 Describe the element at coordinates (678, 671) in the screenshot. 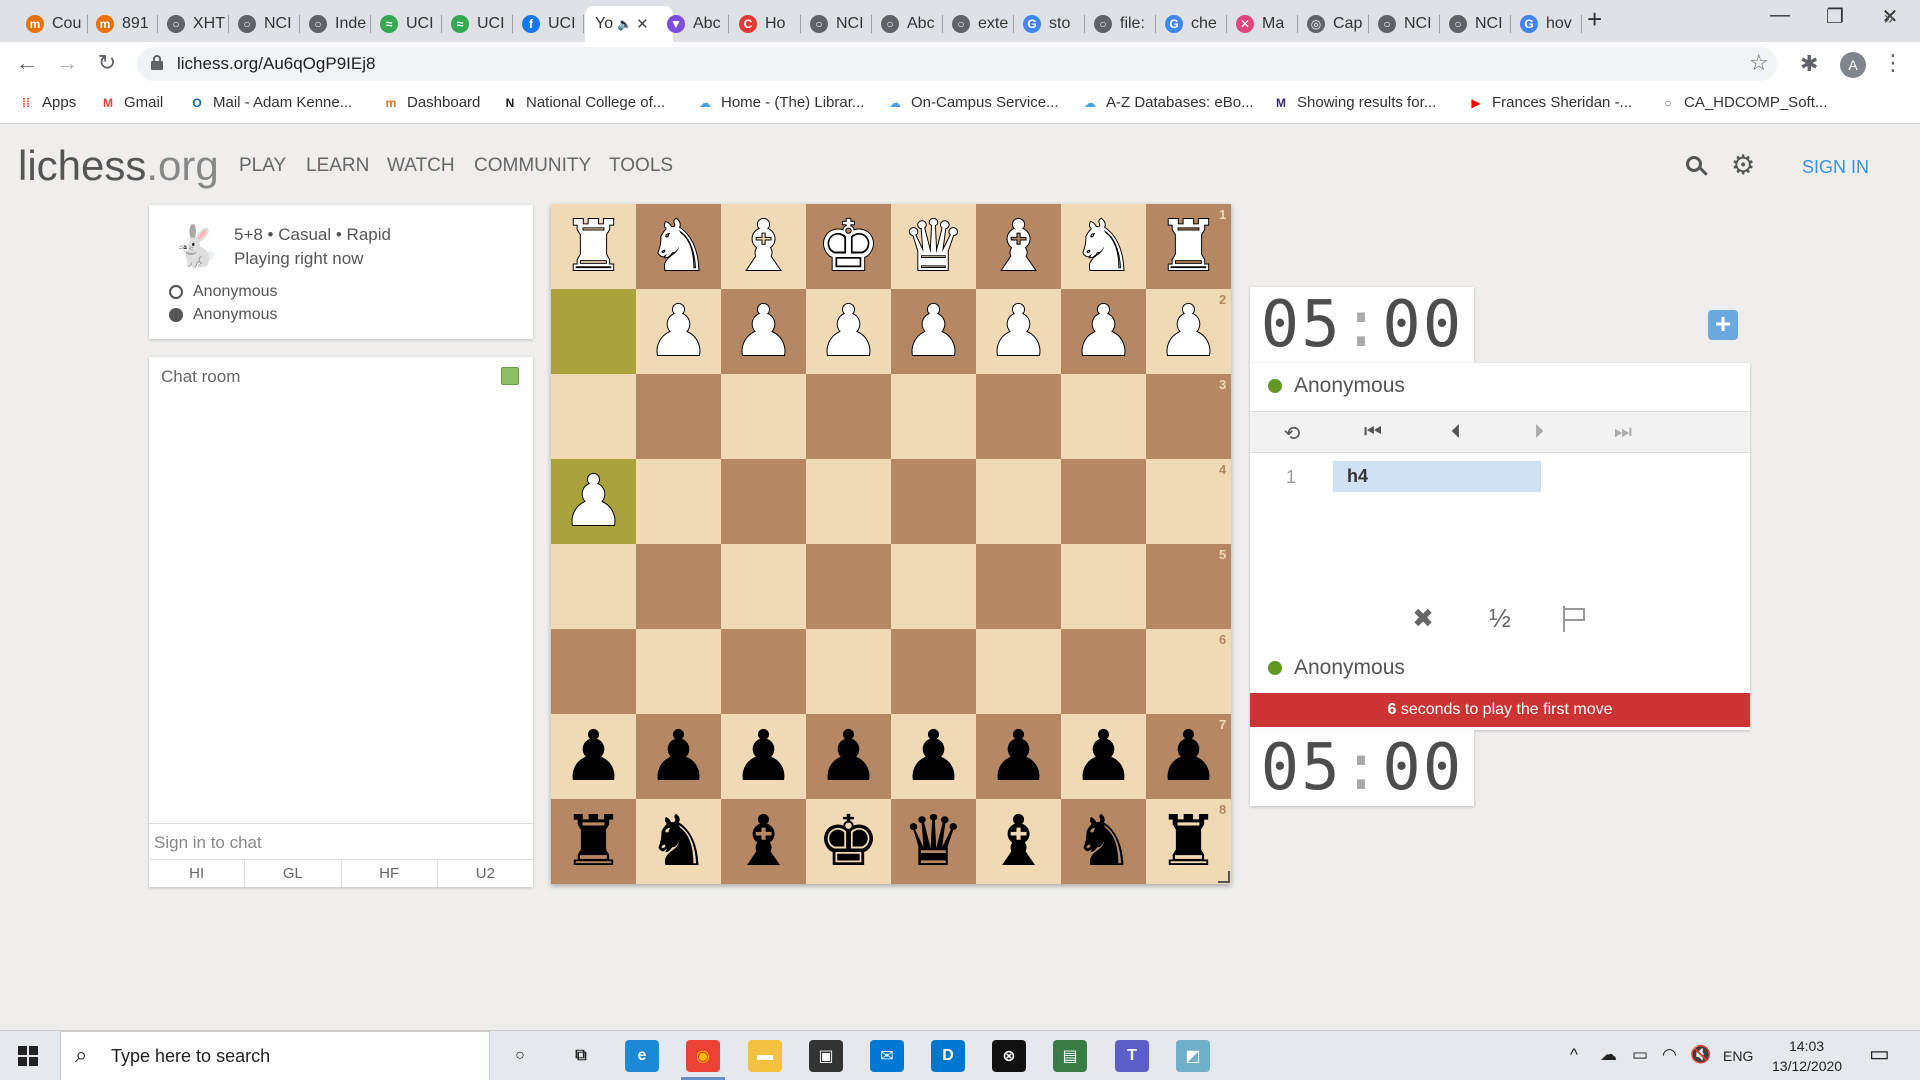

I see `square-g6` at that location.